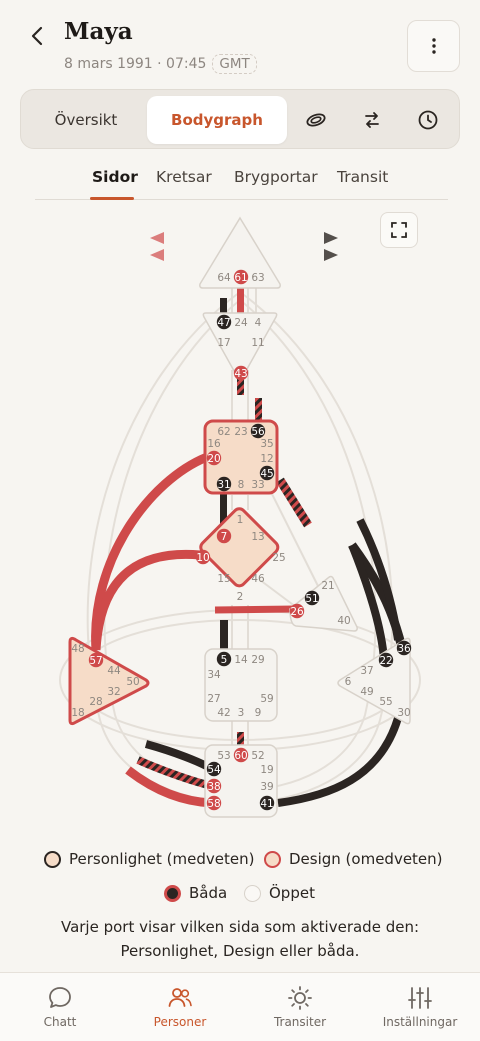 The image size is (480, 1041). I want to click on gate-label: 26, so click(297, 612).